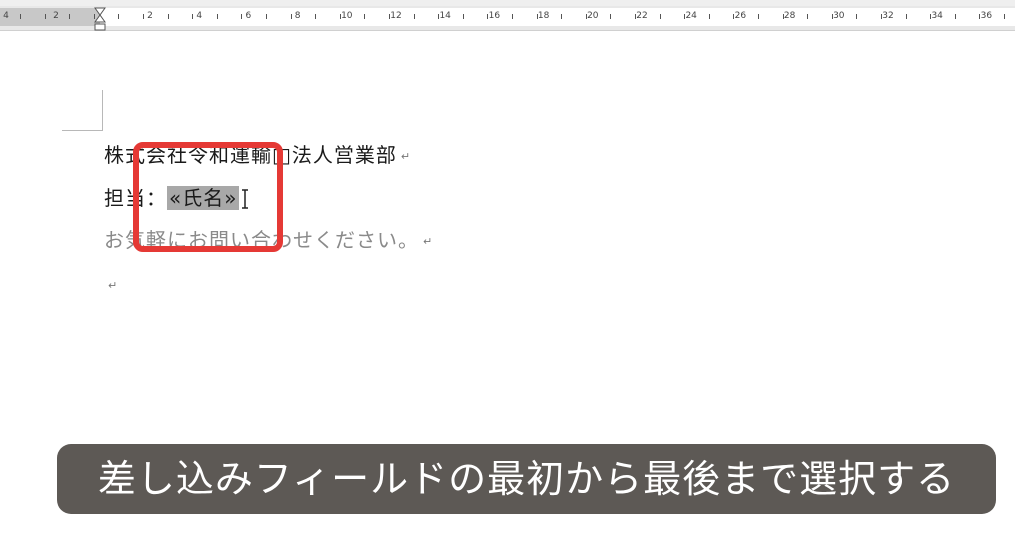  I want to click on empty-line: ↵, so click(111, 285).